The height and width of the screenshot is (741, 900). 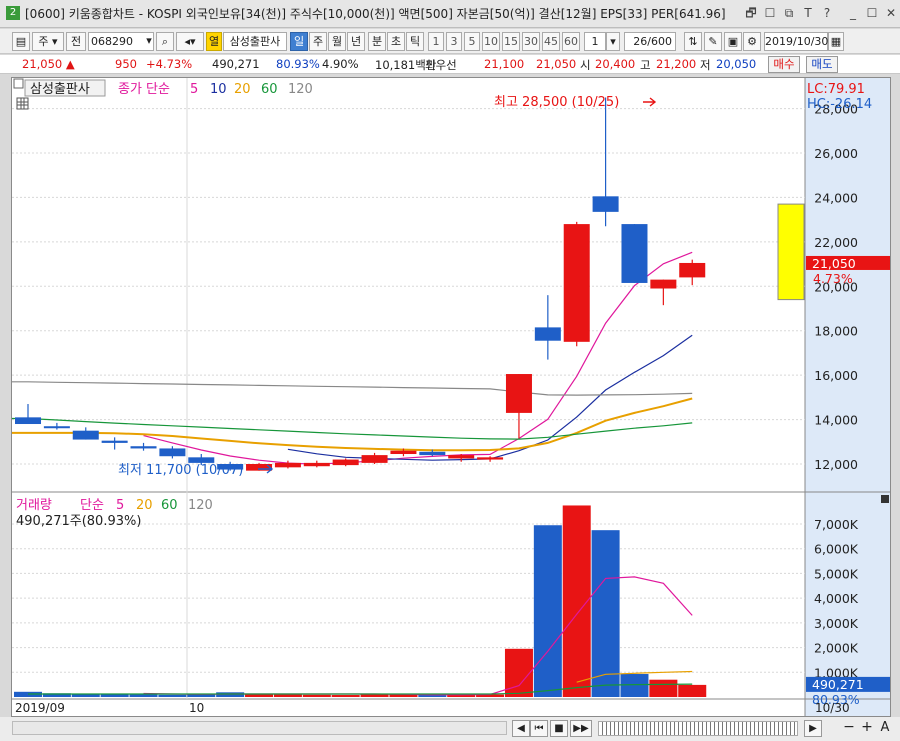 I want to click on low-annotation: 최저 11,700 (10/07), so click(x=180, y=470).